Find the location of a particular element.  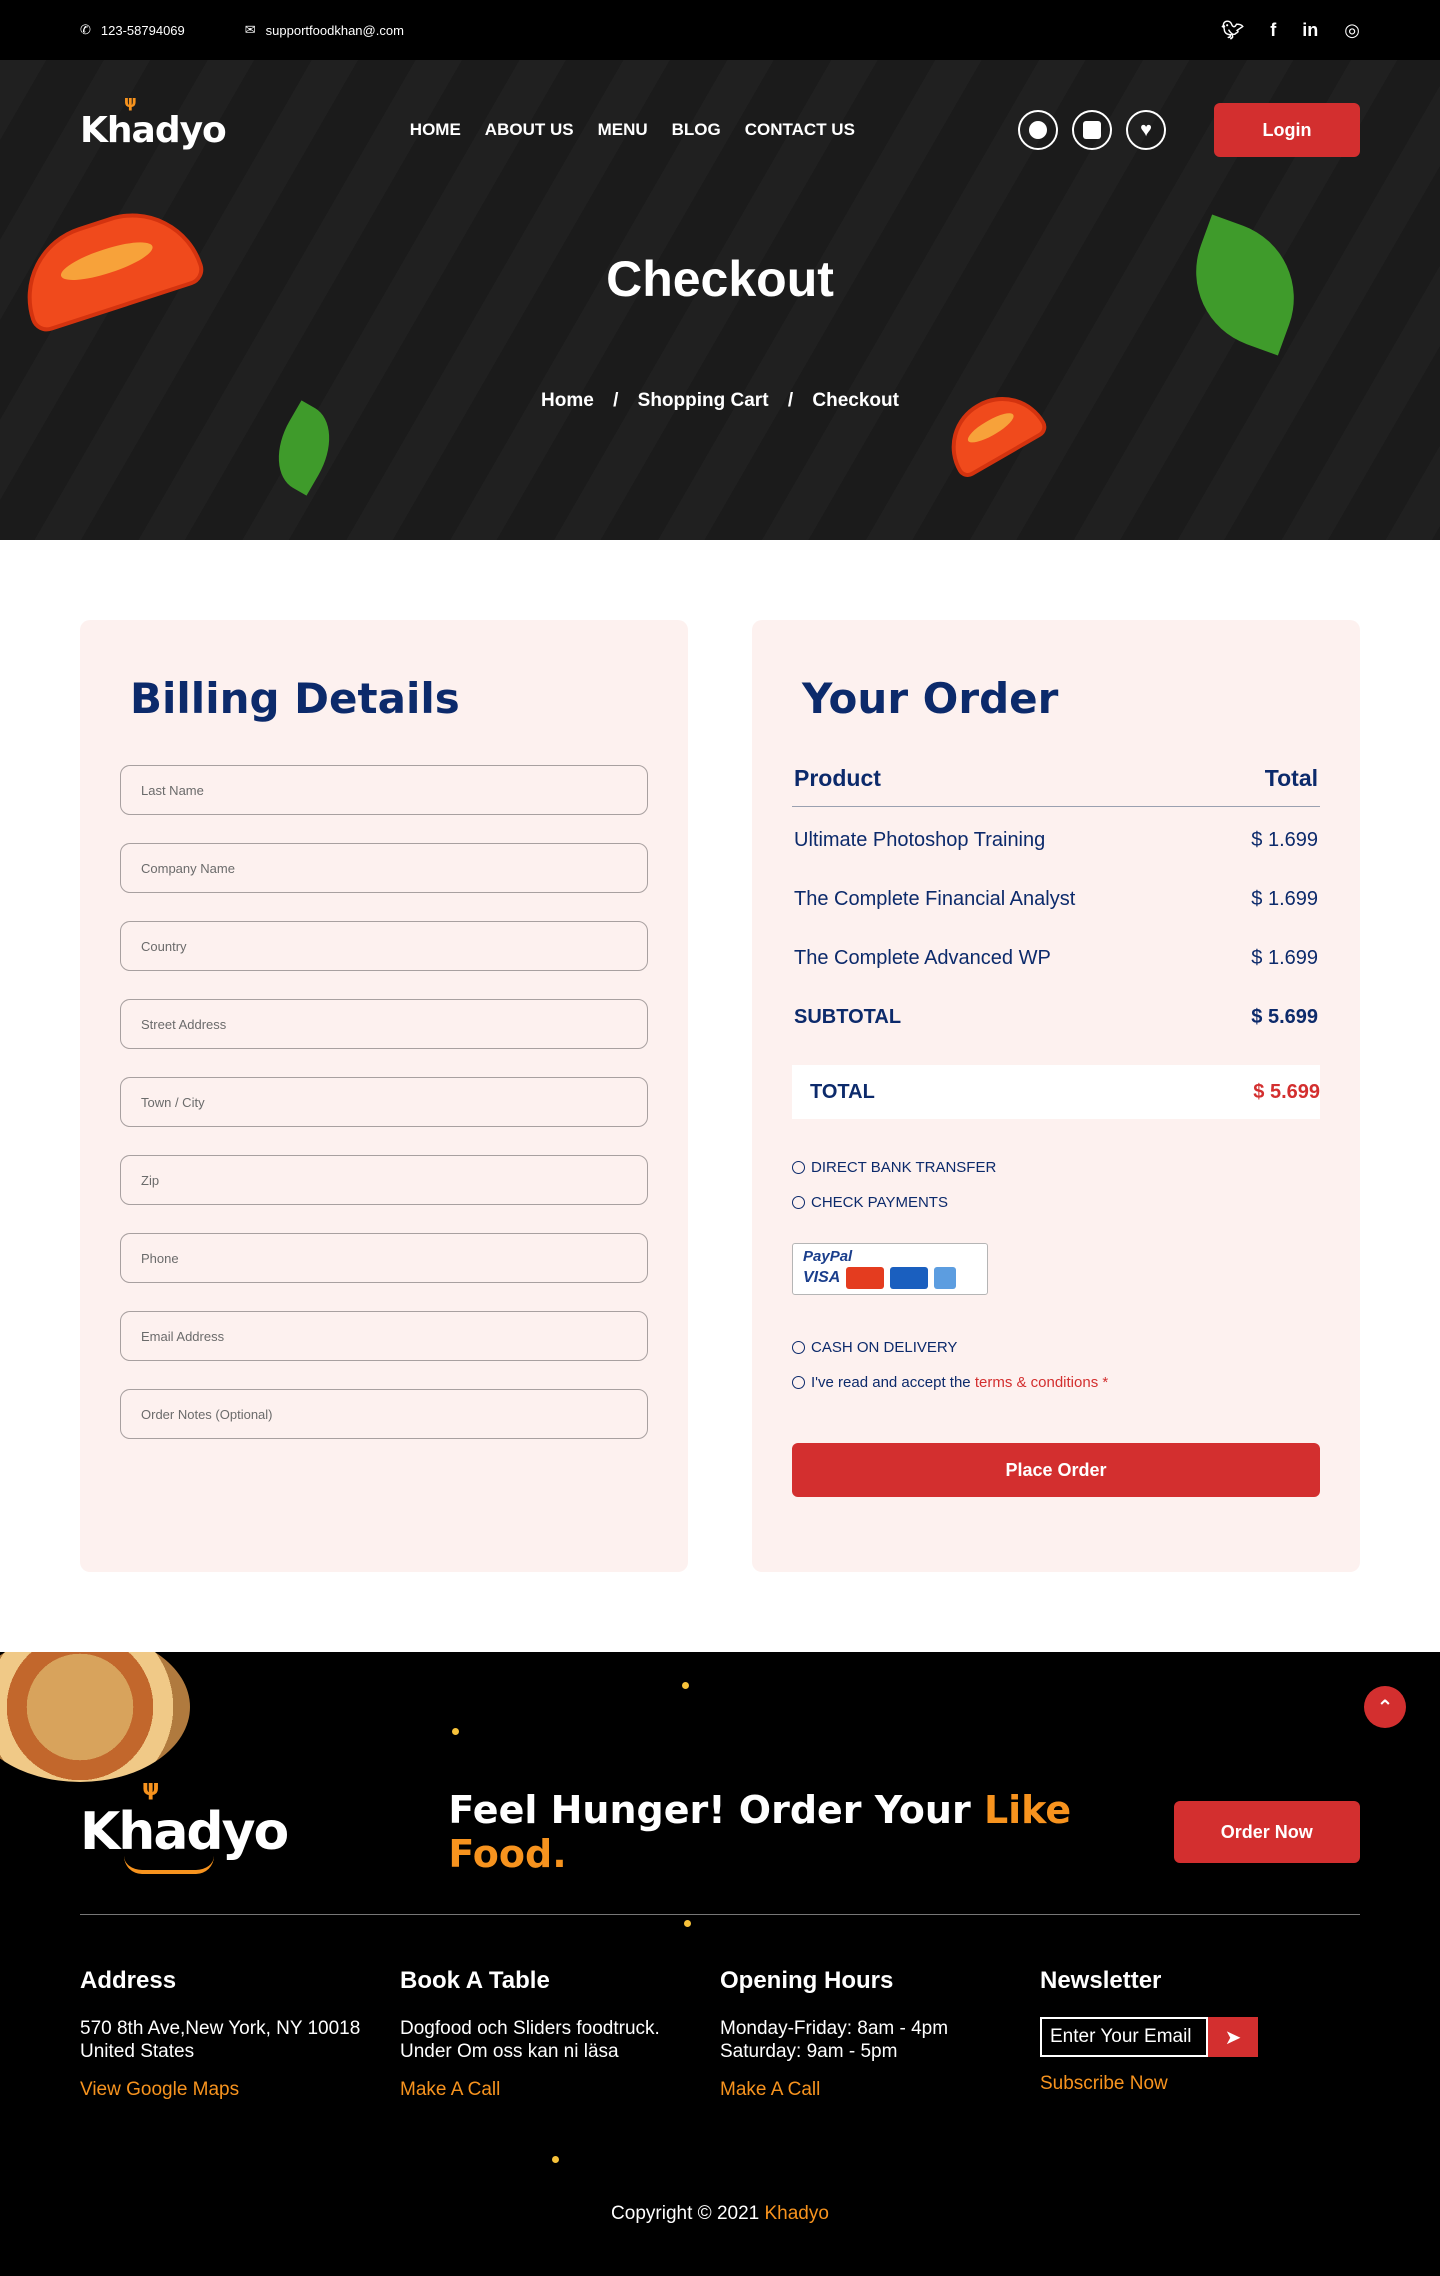

card-logos: VISA is located at coordinates (890, 1278).